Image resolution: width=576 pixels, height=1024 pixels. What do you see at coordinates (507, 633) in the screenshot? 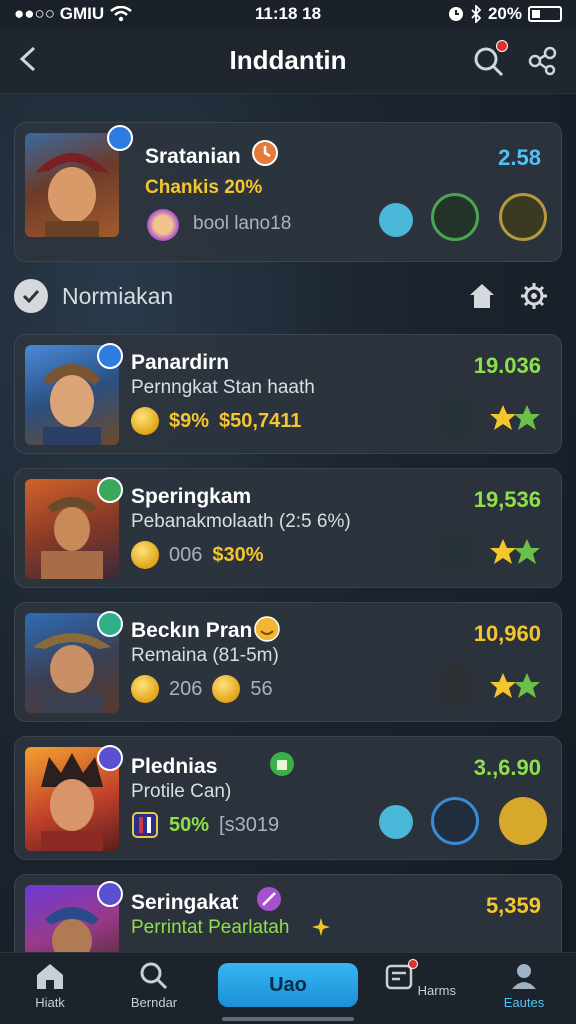
I see `player-score: 10,960` at bounding box center [507, 633].